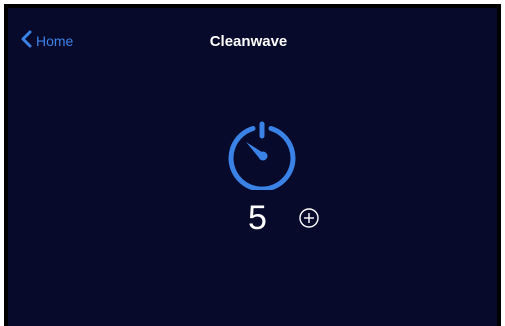 The width and height of the screenshot is (505, 326). Describe the element at coordinates (262, 155) in the screenshot. I see `timer-icon` at that location.